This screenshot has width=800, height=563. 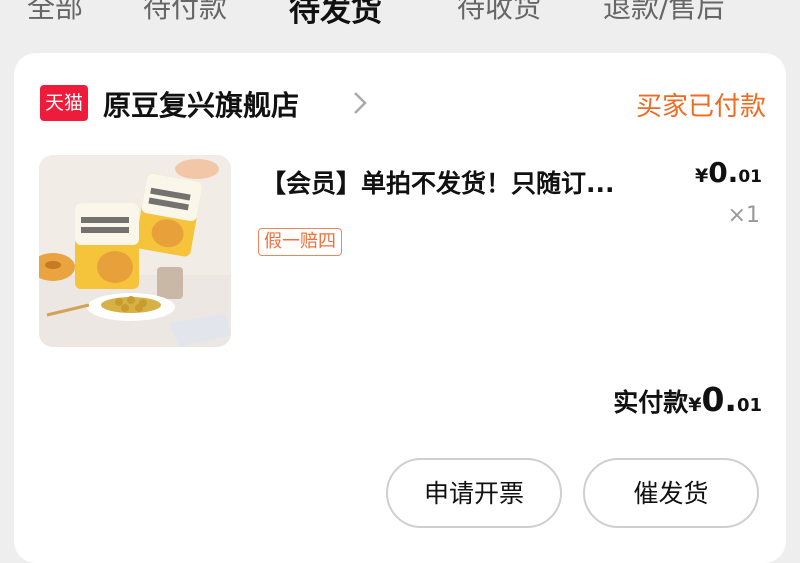 I want to click on product-quantity: ×1, so click(x=743, y=215).